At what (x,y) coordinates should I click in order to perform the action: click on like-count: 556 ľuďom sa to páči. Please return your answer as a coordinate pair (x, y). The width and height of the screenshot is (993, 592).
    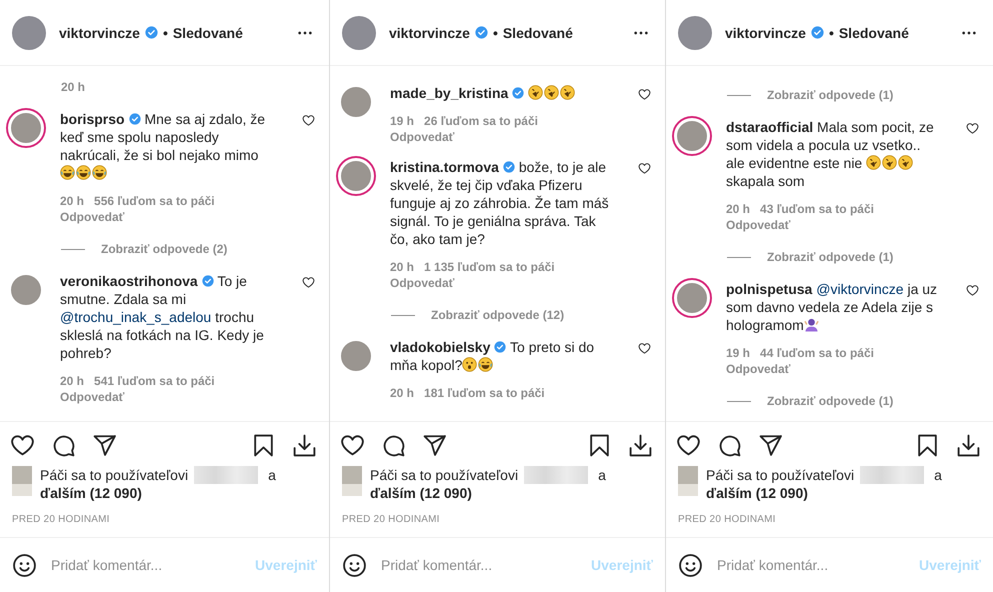
    Looking at the image, I should click on (154, 201).